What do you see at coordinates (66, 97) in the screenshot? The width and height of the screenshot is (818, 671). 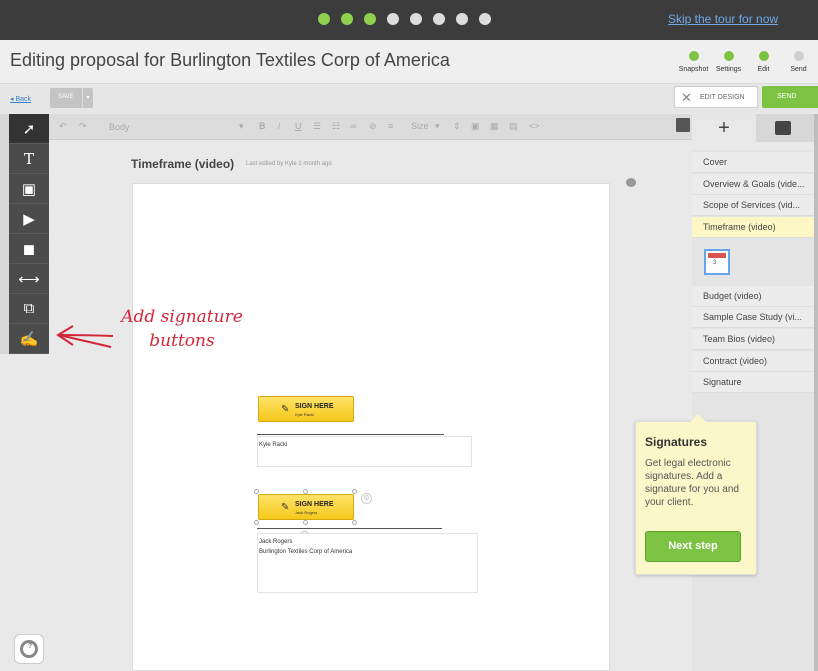 I see `save-label: SAVE` at bounding box center [66, 97].